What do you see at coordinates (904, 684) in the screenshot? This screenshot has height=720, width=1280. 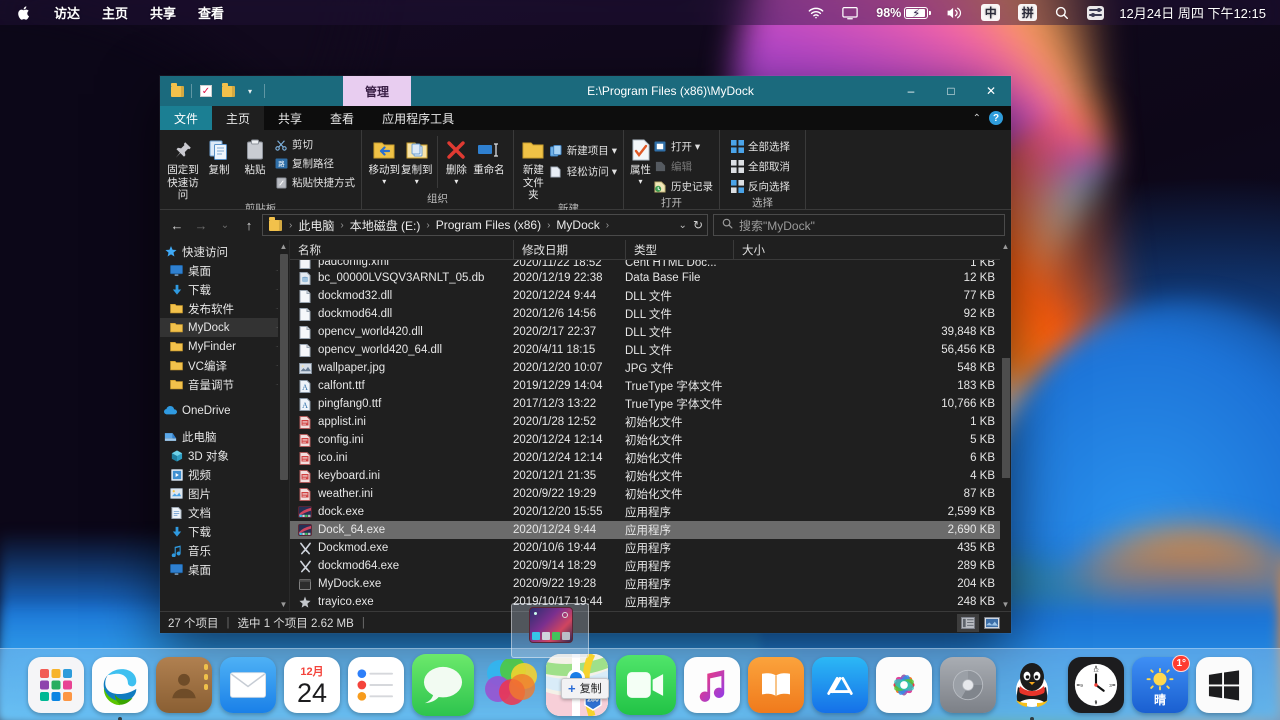 I see `dock-item-photos` at bounding box center [904, 684].